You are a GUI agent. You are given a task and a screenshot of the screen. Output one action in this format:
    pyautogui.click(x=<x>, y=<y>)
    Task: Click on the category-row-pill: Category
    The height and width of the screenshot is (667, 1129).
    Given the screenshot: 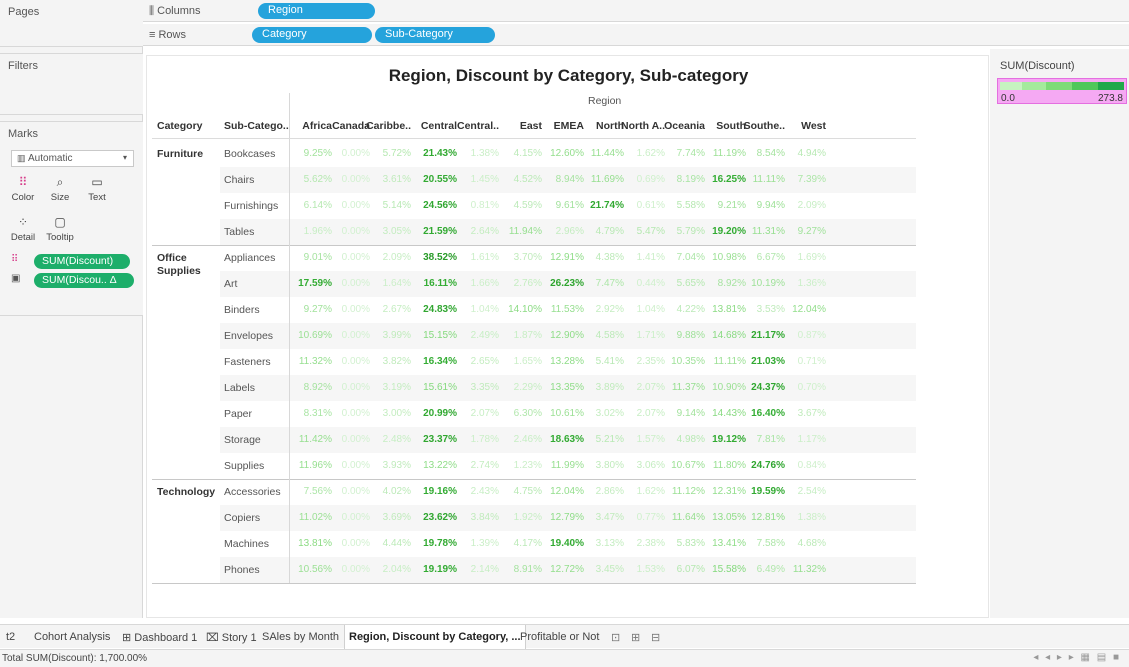 What is the action you would take?
    pyautogui.click(x=312, y=35)
    